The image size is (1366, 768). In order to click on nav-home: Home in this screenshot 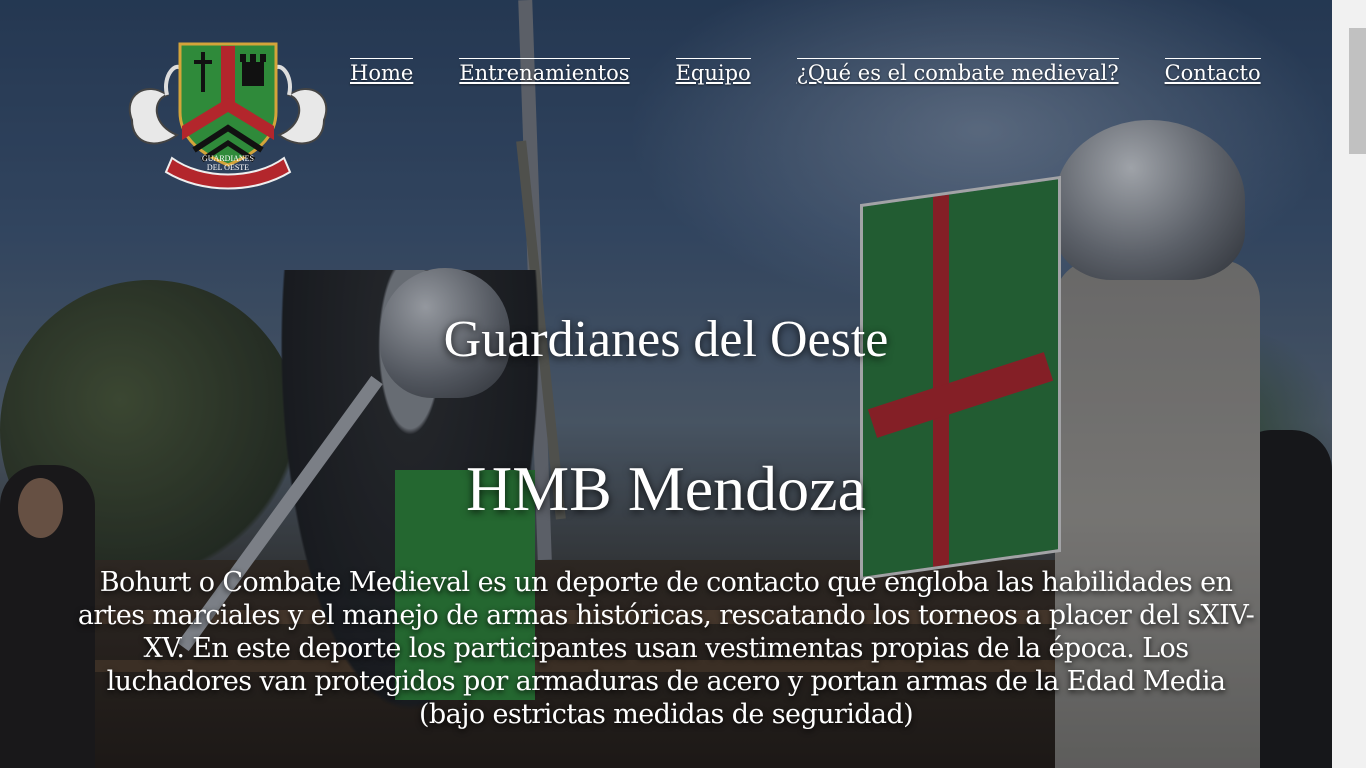, I will do `click(382, 71)`.